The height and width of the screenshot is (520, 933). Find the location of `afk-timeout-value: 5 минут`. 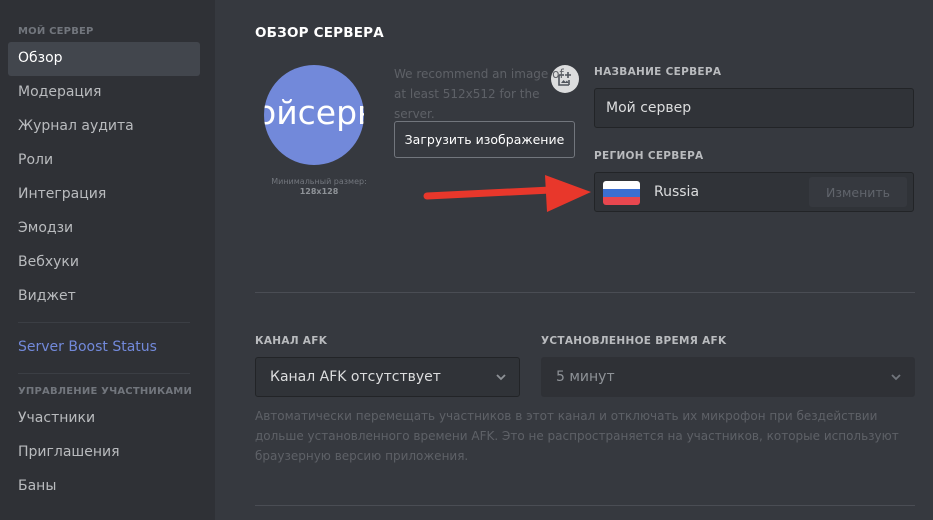

afk-timeout-value: 5 минут is located at coordinates (585, 377).